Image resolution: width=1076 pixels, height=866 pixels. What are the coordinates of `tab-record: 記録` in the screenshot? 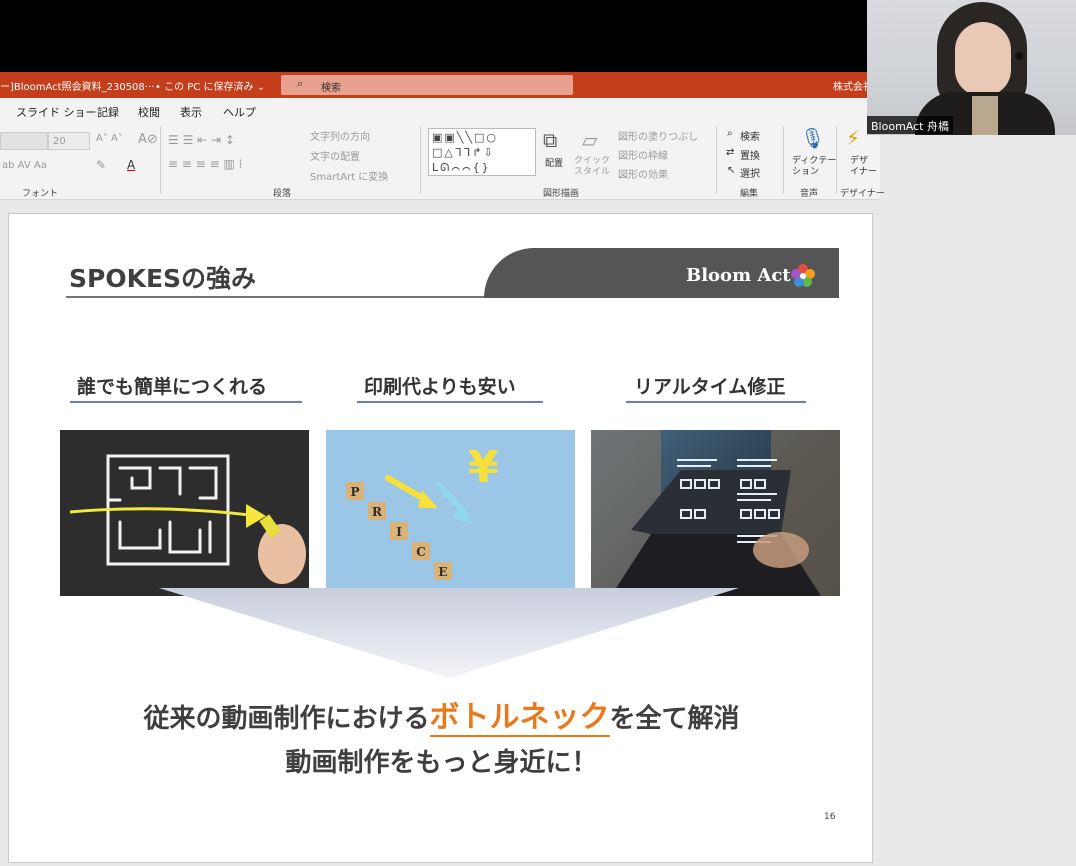 It's located at (108, 112).